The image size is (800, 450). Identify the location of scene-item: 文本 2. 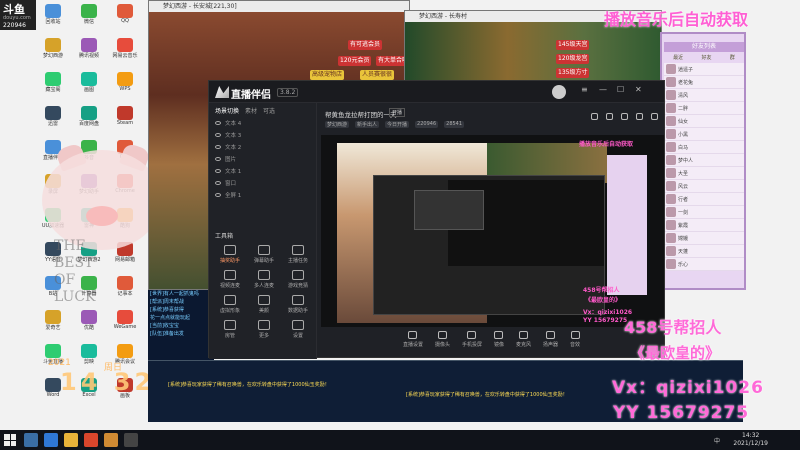
(262, 147).